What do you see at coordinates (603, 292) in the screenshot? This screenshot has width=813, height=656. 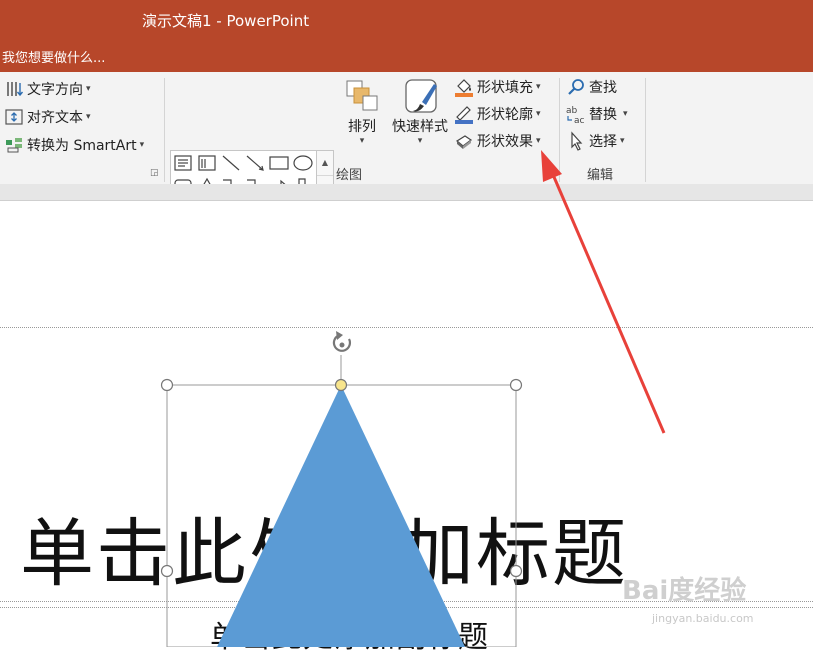 I see `annotation-arrow` at bounding box center [603, 292].